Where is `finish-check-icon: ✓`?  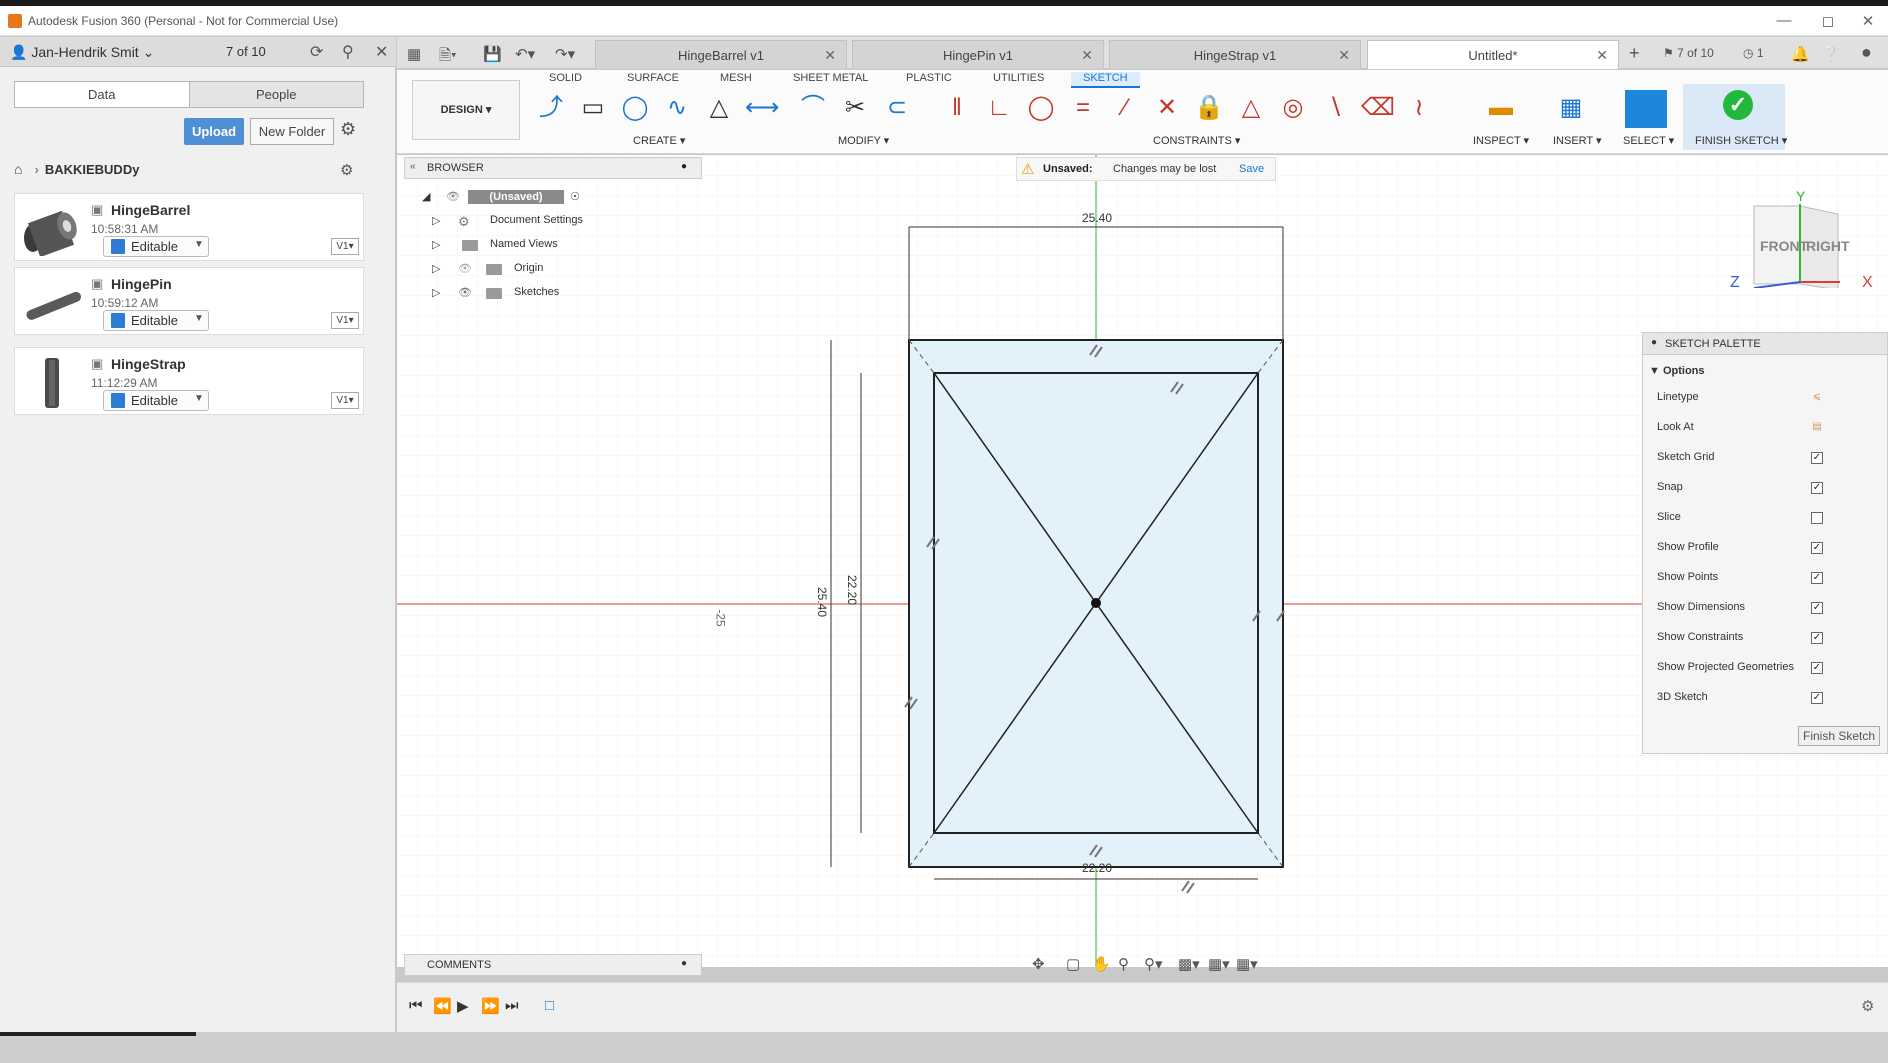
finish-check-icon: ✓ is located at coordinates (1738, 105).